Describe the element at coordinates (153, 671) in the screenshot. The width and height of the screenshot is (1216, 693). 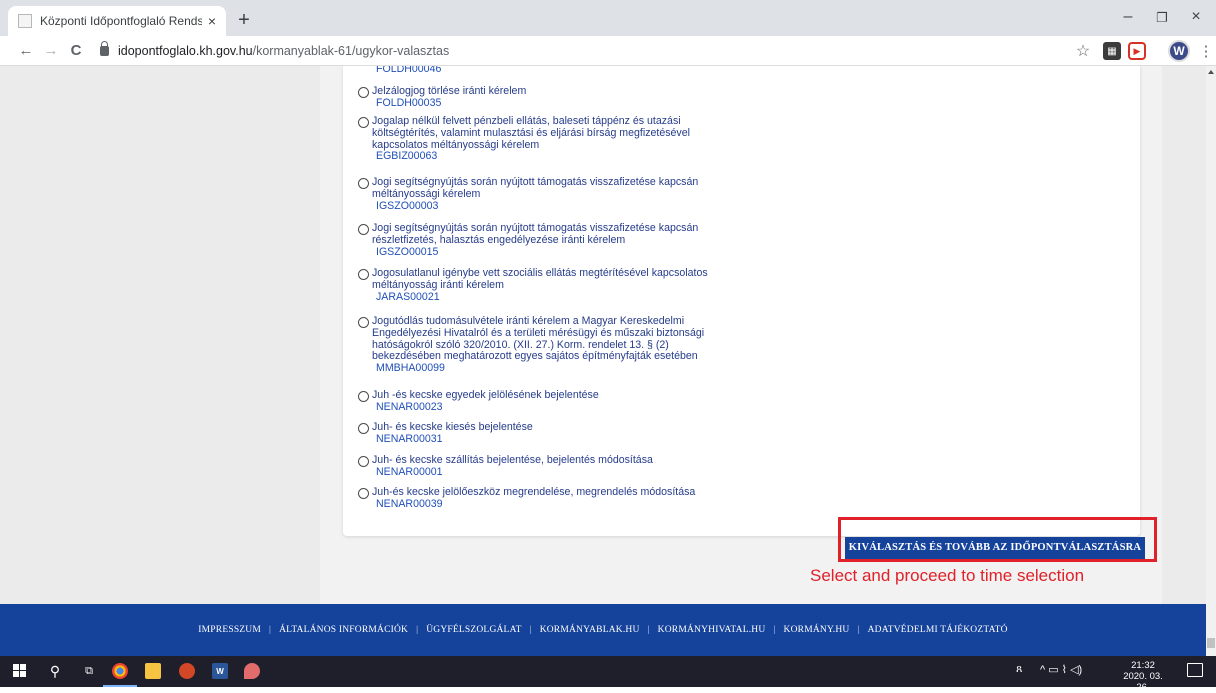
I see `file-explorer-icon` at that location.